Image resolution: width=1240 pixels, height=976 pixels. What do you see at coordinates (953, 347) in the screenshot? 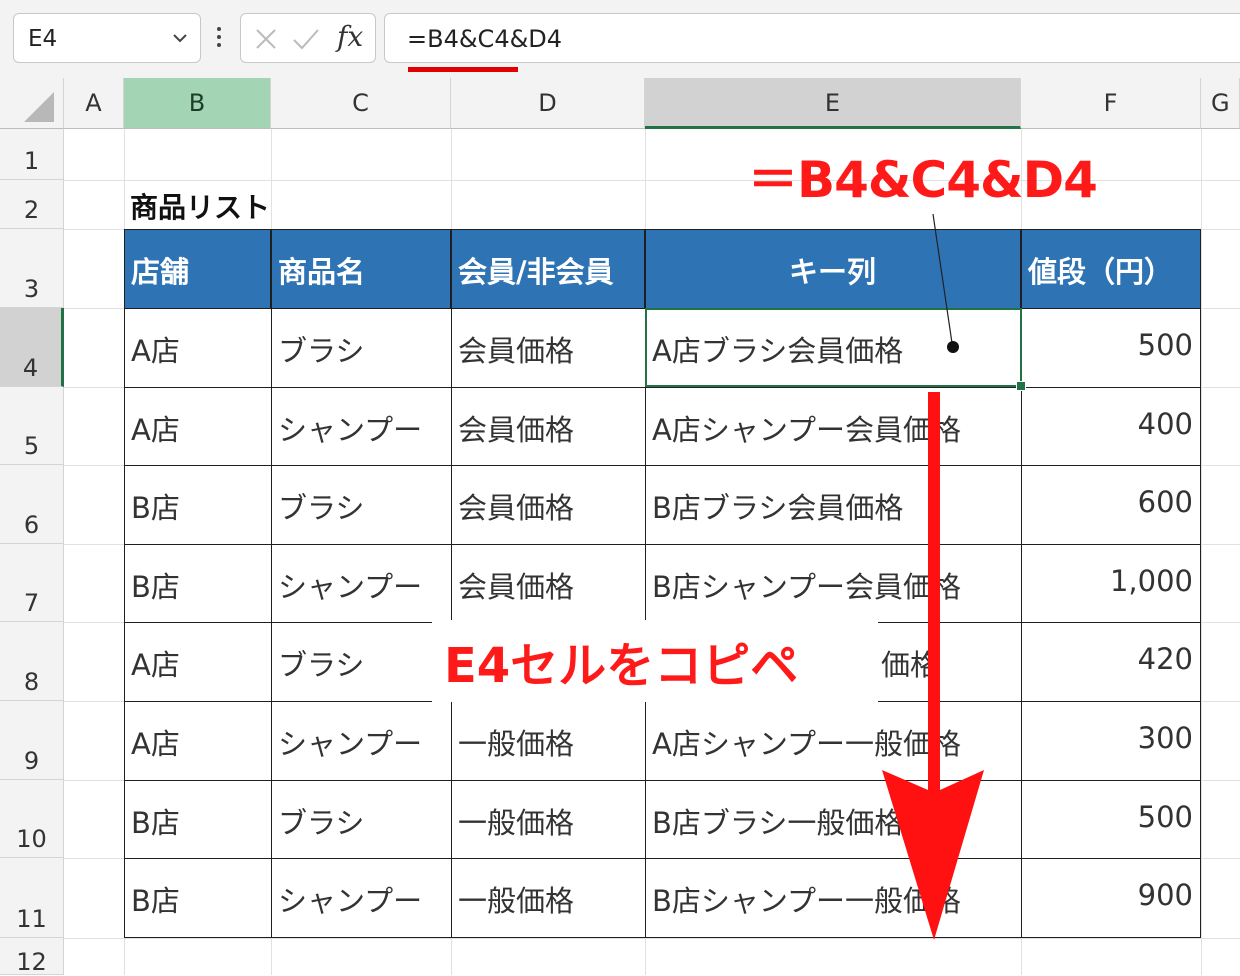
I see `callout-dot` at bounding box center [953, 347].